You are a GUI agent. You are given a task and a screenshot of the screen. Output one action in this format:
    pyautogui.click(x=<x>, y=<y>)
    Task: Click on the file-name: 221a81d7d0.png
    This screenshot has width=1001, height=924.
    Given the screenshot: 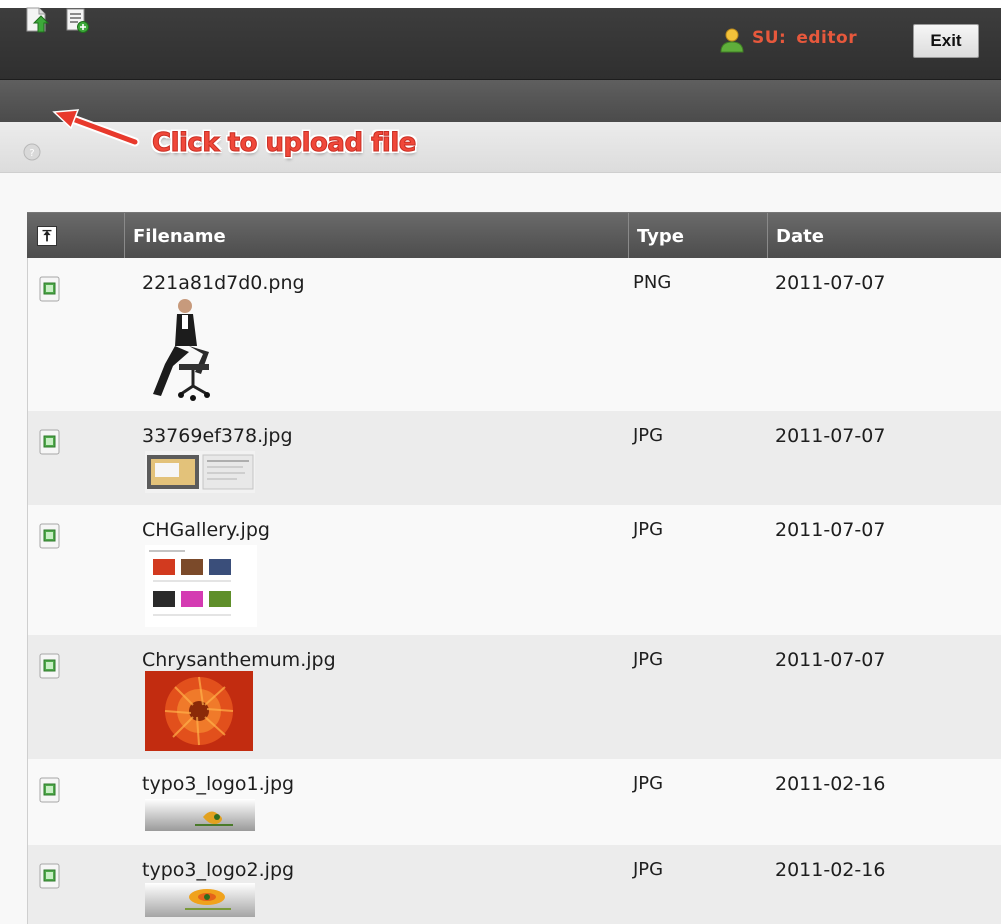 What is the action you would take?
    pyautogui.click(x=223, y=283)
    